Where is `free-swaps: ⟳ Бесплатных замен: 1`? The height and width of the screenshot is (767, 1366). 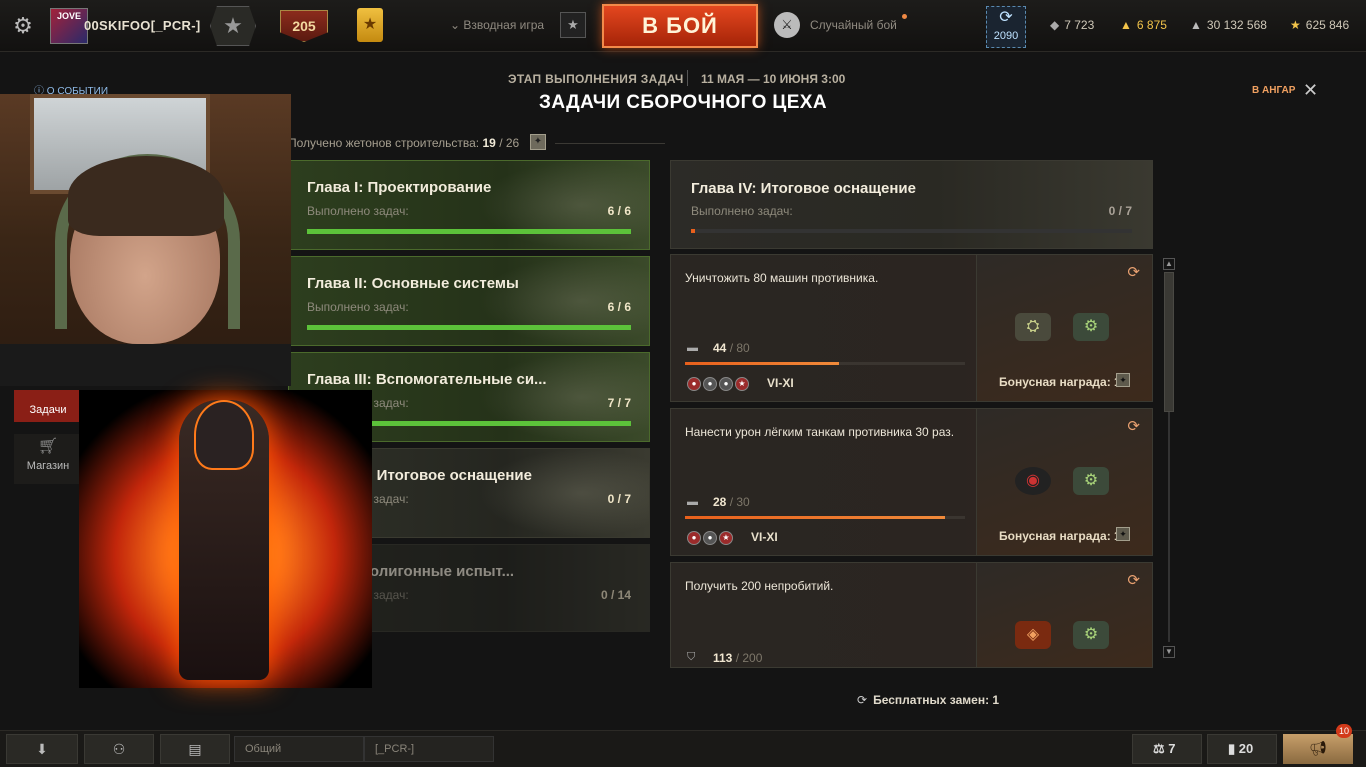
free-swaps: ⟳ Бесплатных замен: 1 is located at coordinates (928, 700).